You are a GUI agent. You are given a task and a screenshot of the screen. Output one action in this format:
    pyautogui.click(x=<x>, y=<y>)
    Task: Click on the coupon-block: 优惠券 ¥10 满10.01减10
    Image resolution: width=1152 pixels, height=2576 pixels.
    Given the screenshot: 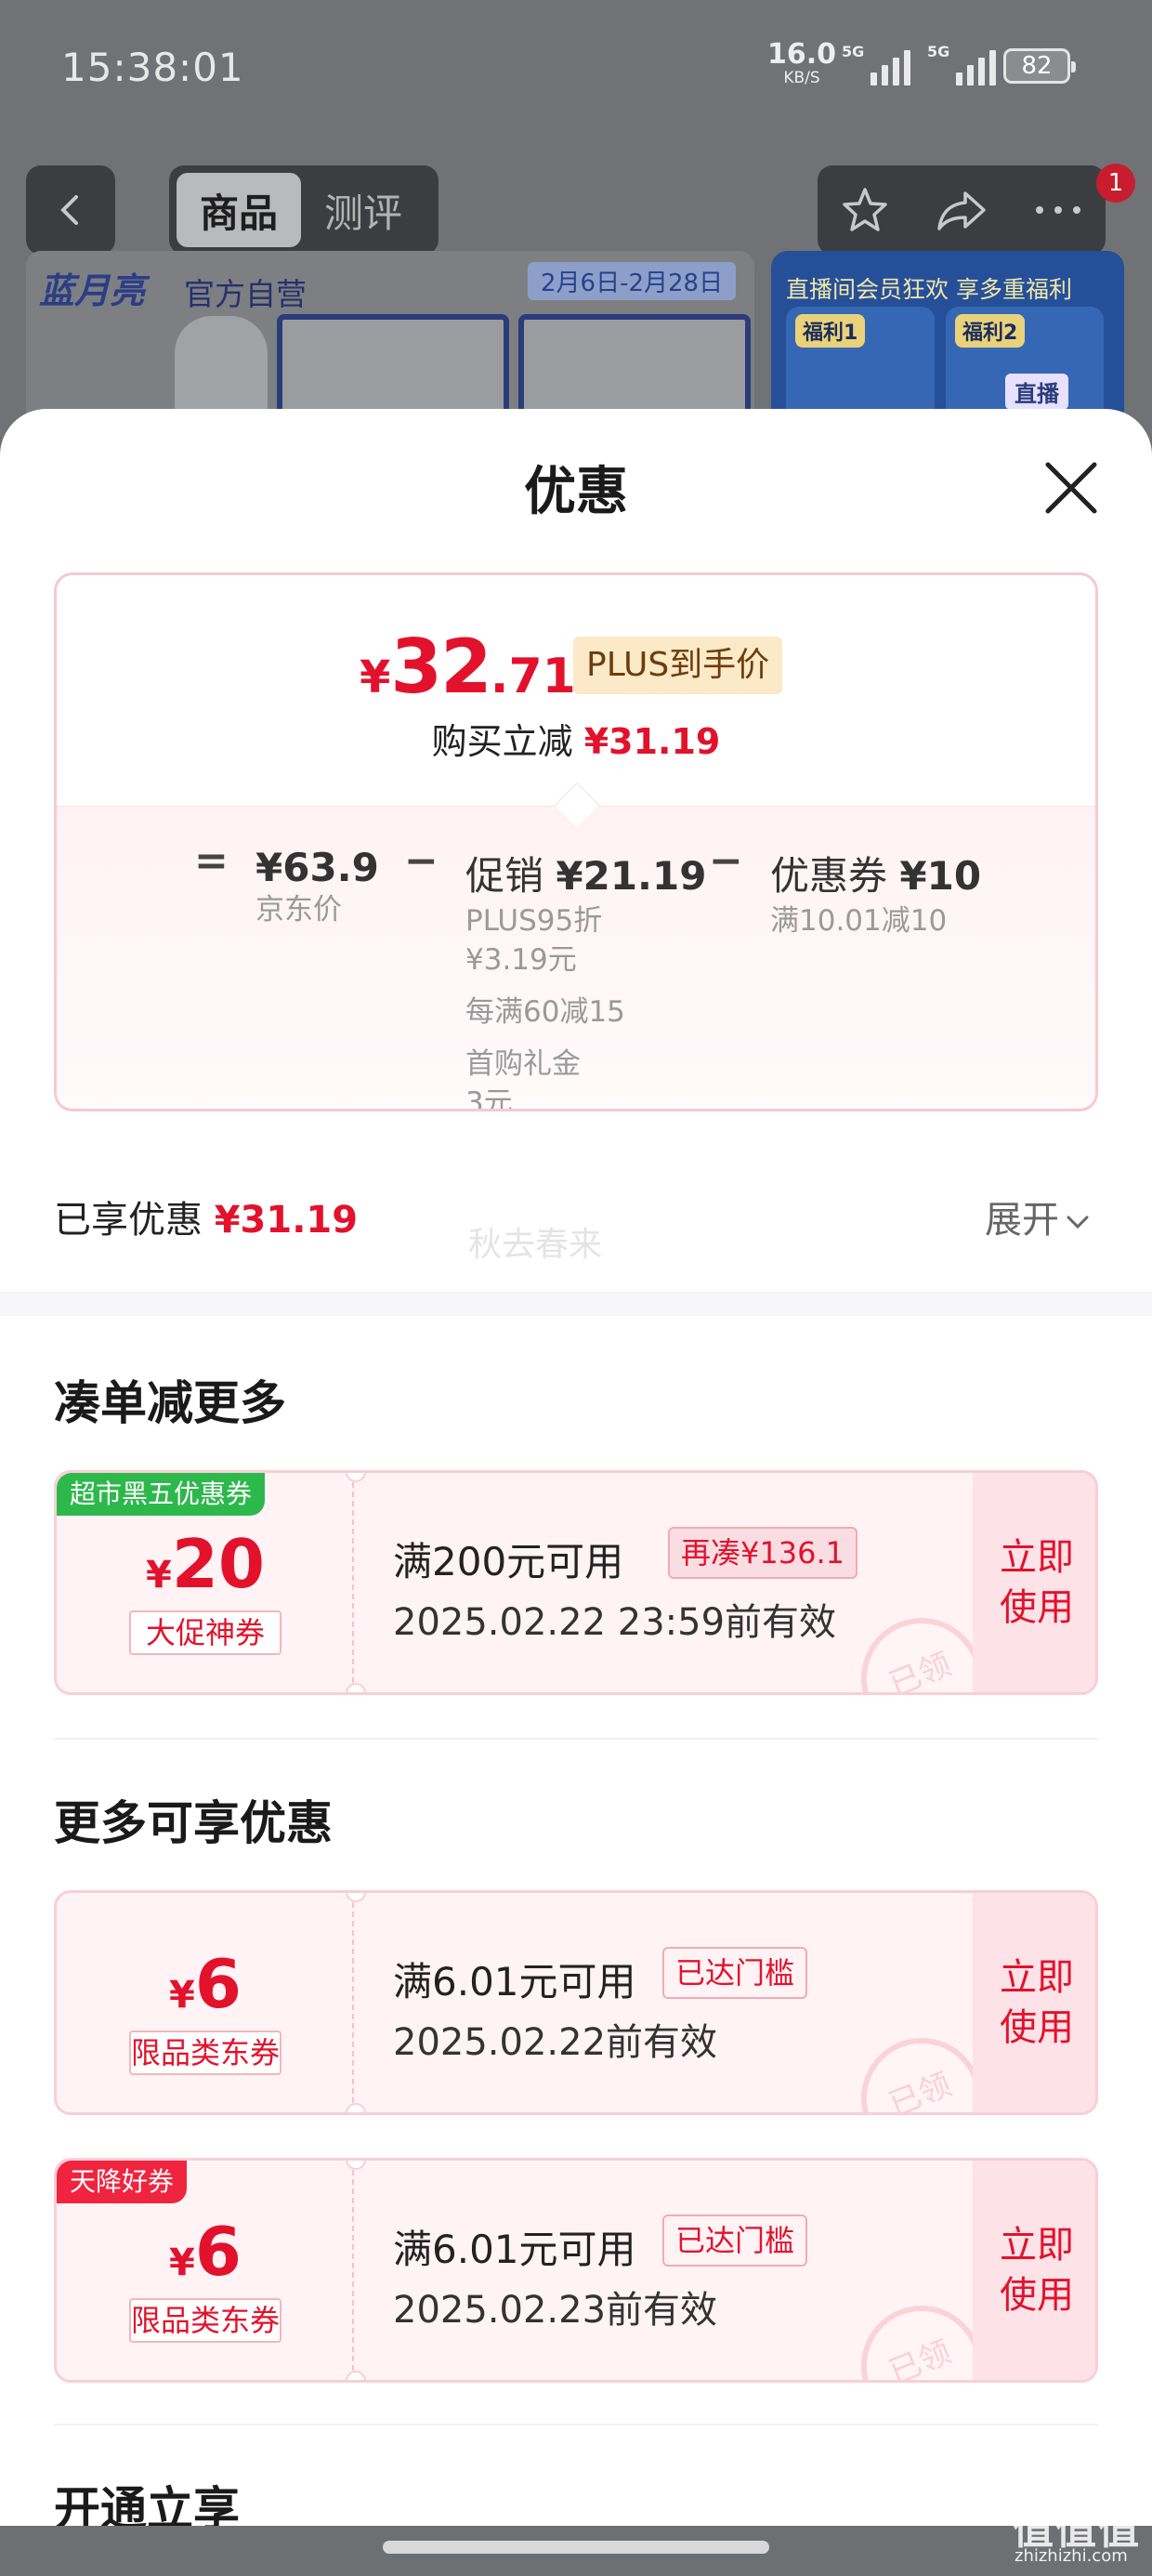 What is the action you would take?
    pyautogui.click(x=875, y=892)
    